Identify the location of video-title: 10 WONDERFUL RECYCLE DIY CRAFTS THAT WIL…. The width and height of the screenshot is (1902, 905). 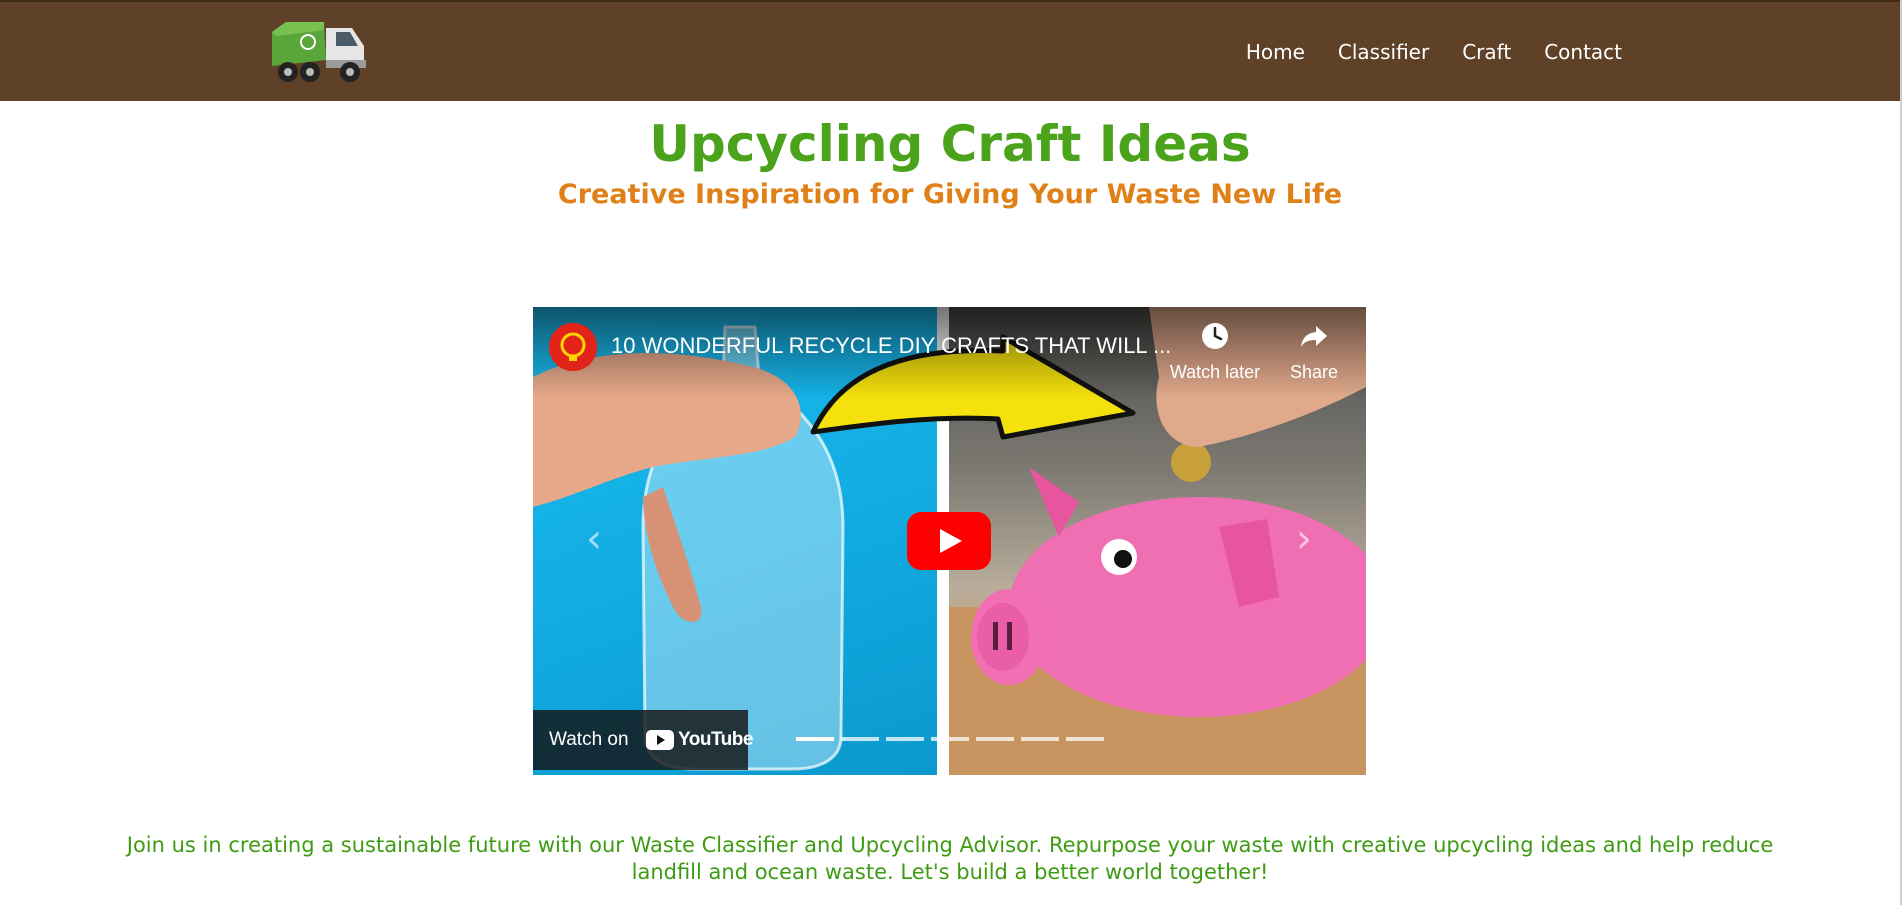
(891, 346).